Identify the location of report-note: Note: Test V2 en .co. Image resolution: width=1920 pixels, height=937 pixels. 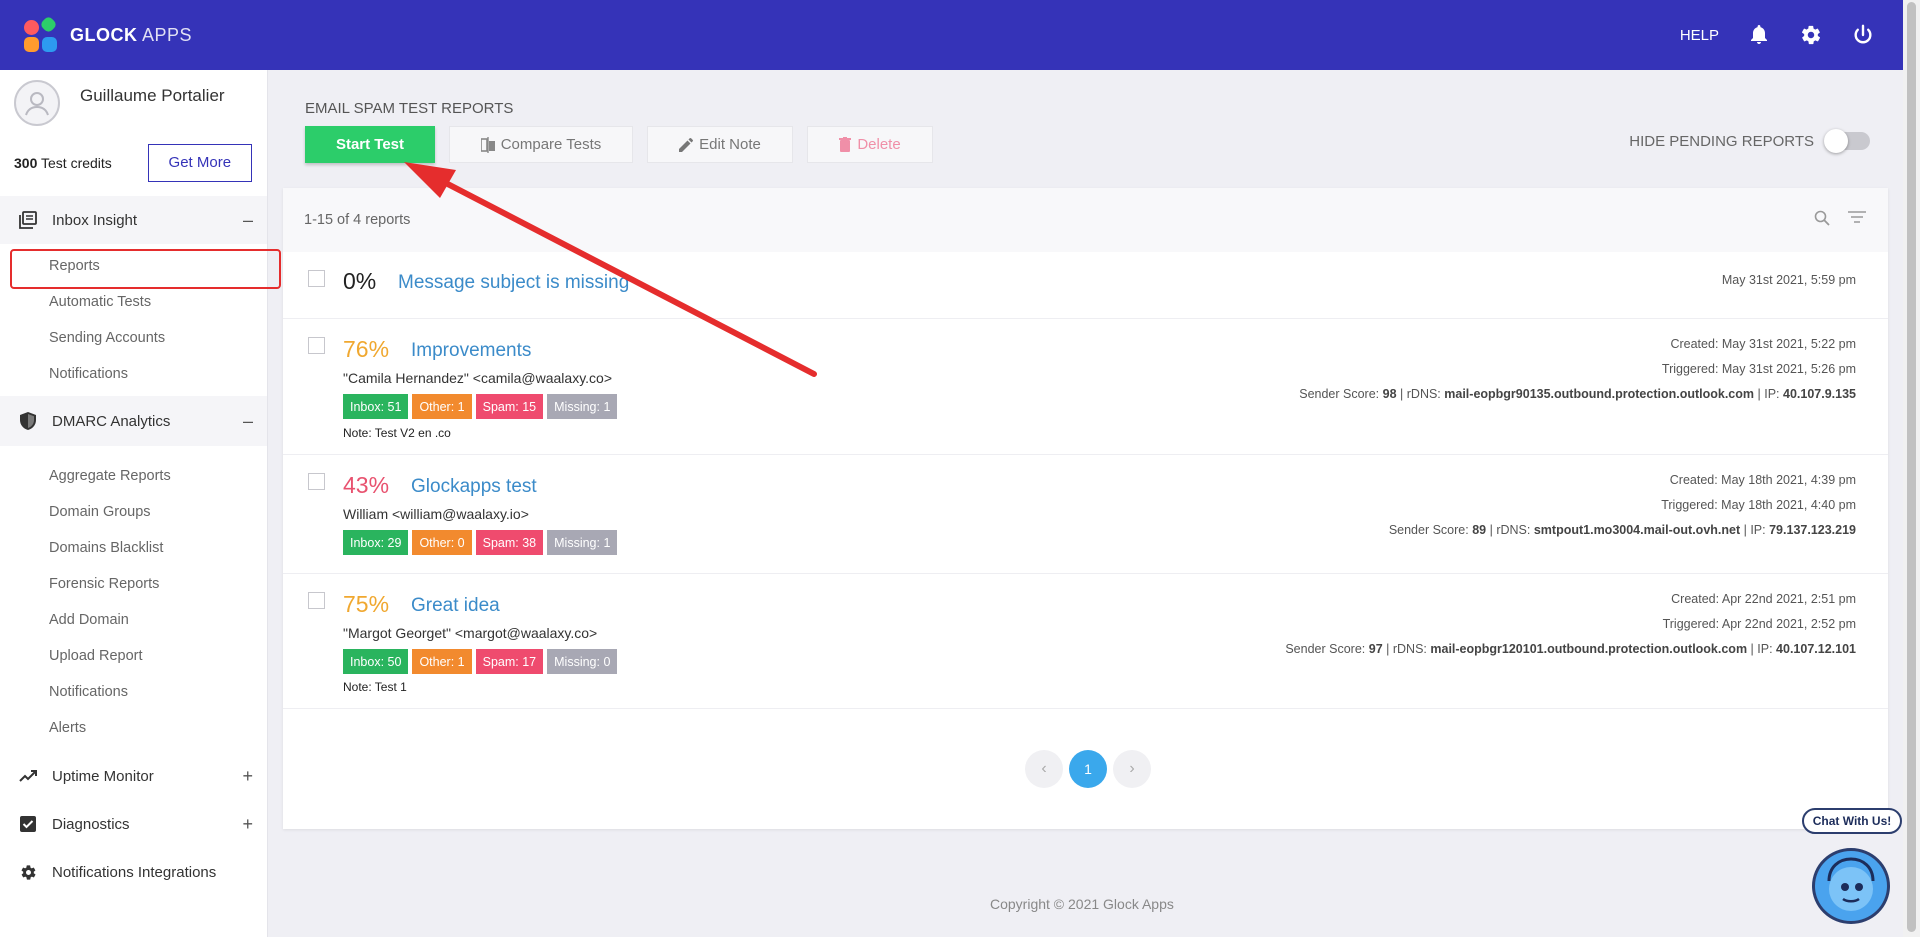
(397, 433).